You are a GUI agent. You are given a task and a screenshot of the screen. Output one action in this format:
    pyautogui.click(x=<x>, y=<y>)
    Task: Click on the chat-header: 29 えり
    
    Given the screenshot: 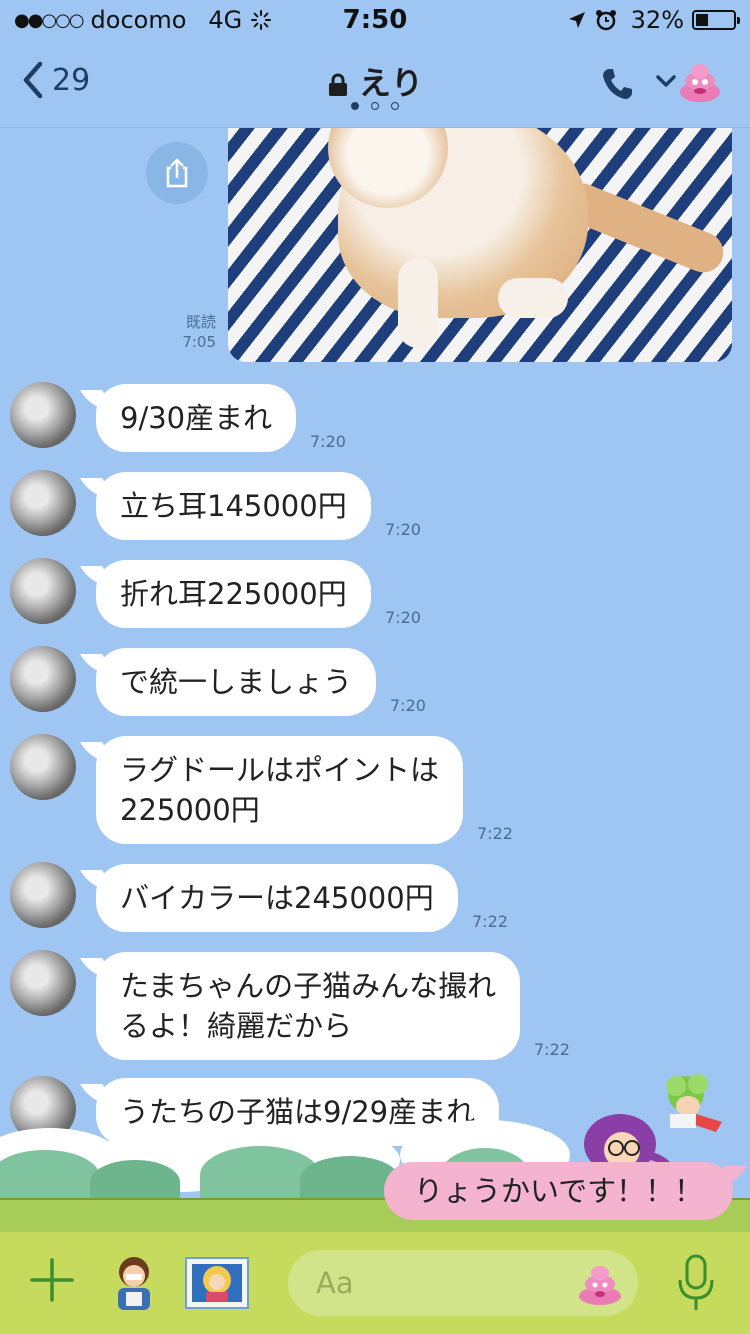 What is the action you would take?
    pyautogui.click(x=375, y=84)
    